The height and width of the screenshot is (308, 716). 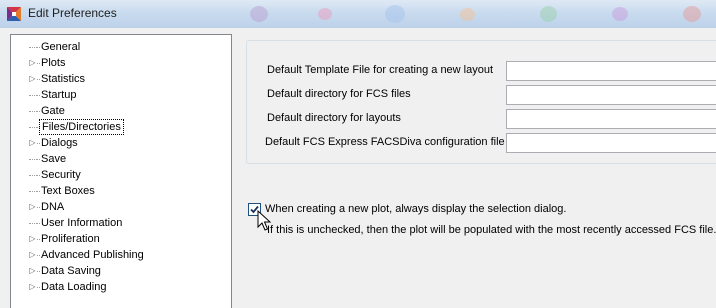 I want to click on tree-item-dialogs: ▷ Dialogs, so click(x=121, y=143).